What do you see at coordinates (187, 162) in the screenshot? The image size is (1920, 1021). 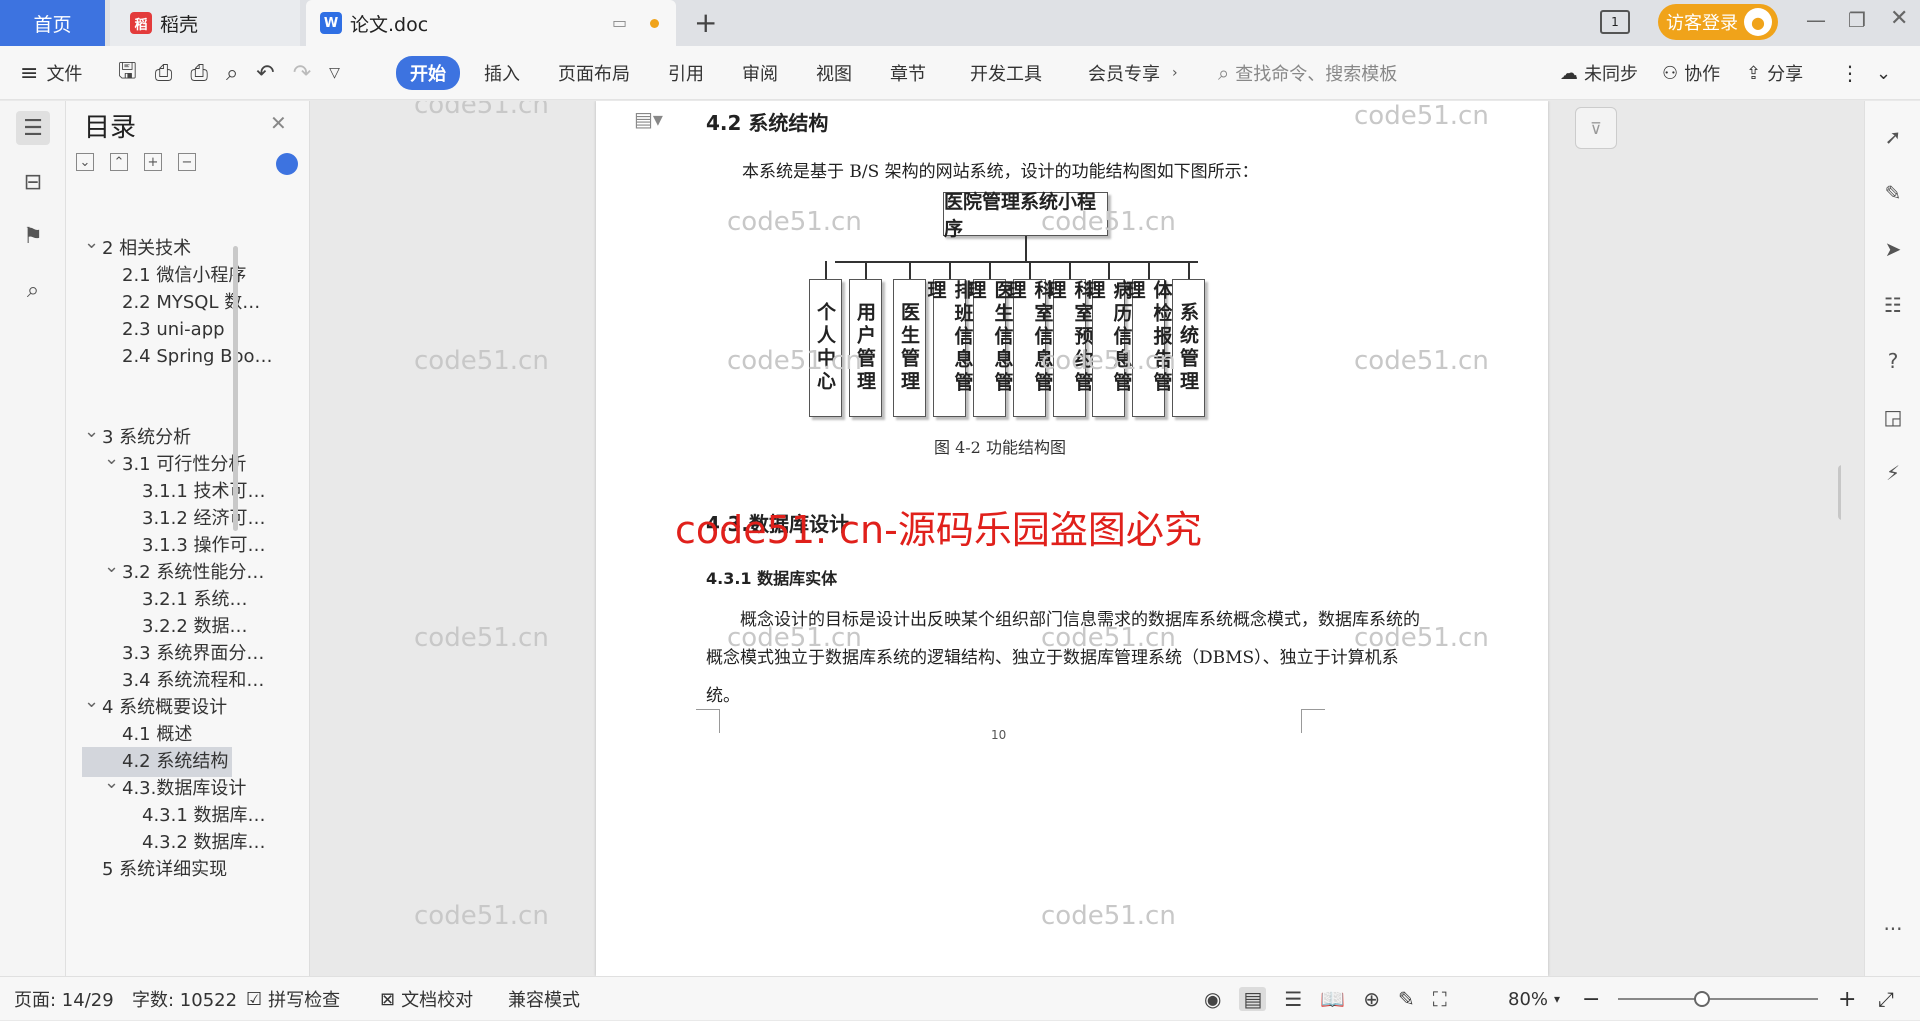 I see `collapse-all-icon: −` at bounding box center [187, 162].